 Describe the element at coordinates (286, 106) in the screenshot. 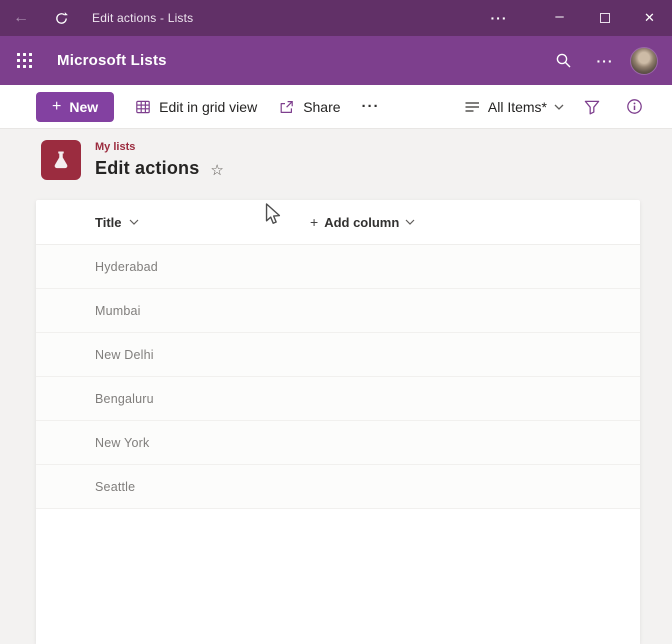

I see `share-icon` at that location.